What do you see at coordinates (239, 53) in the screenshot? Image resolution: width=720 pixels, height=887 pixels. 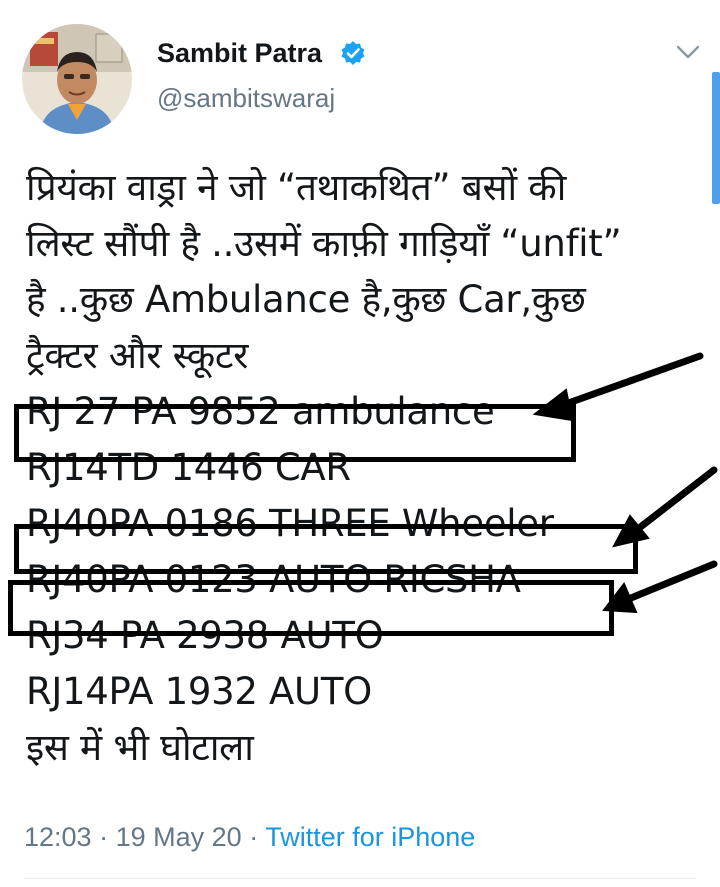 I see `display-name: Sambit Patra` at bounding box center [239, 53].